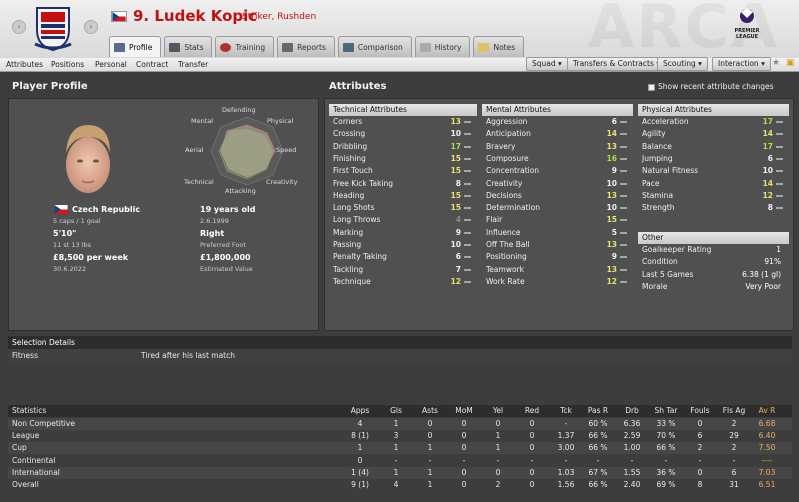 This screenshot has width=799, height=502. Describe the element at coordinates (403, 159) in the screenshot. I see `technical-attribute-row: Finishing 15` at that location.